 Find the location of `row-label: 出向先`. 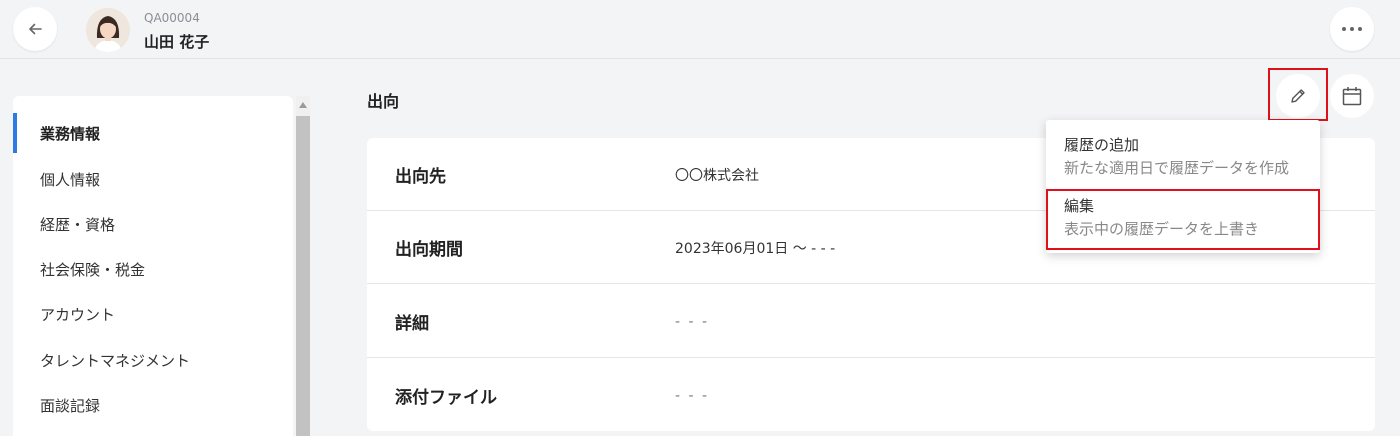

row-label: 出向先 is located at coordinates (420, 177).